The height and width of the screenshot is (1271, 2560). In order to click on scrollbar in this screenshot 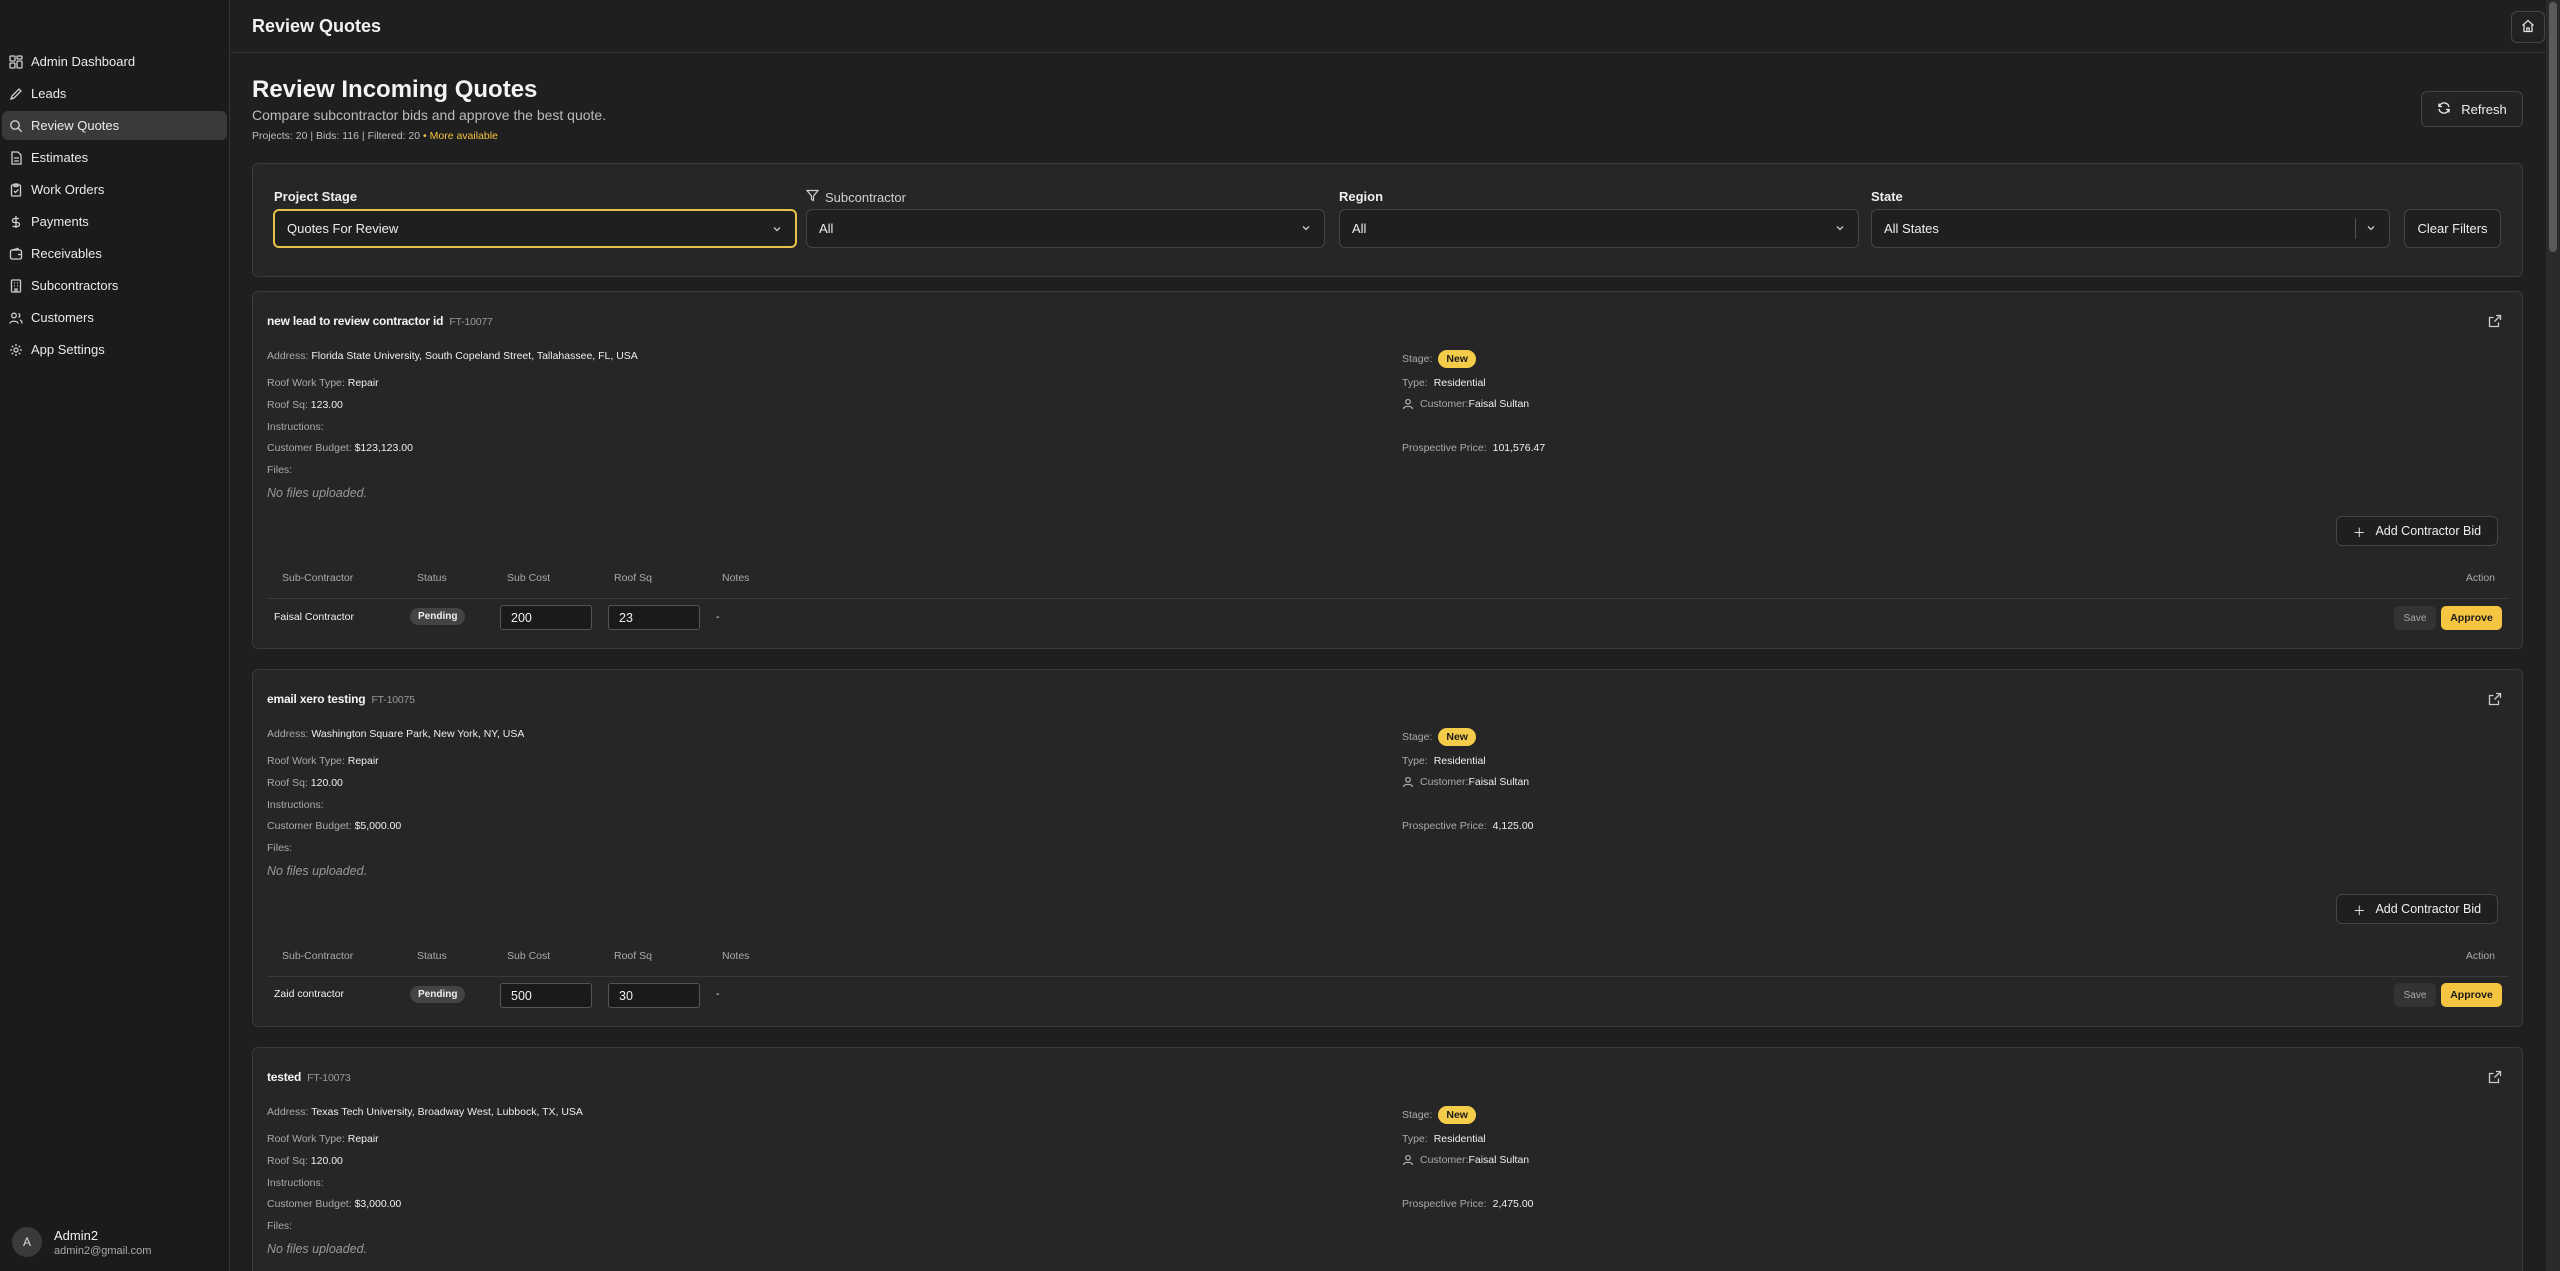, I will do `click(2553, 635)`.